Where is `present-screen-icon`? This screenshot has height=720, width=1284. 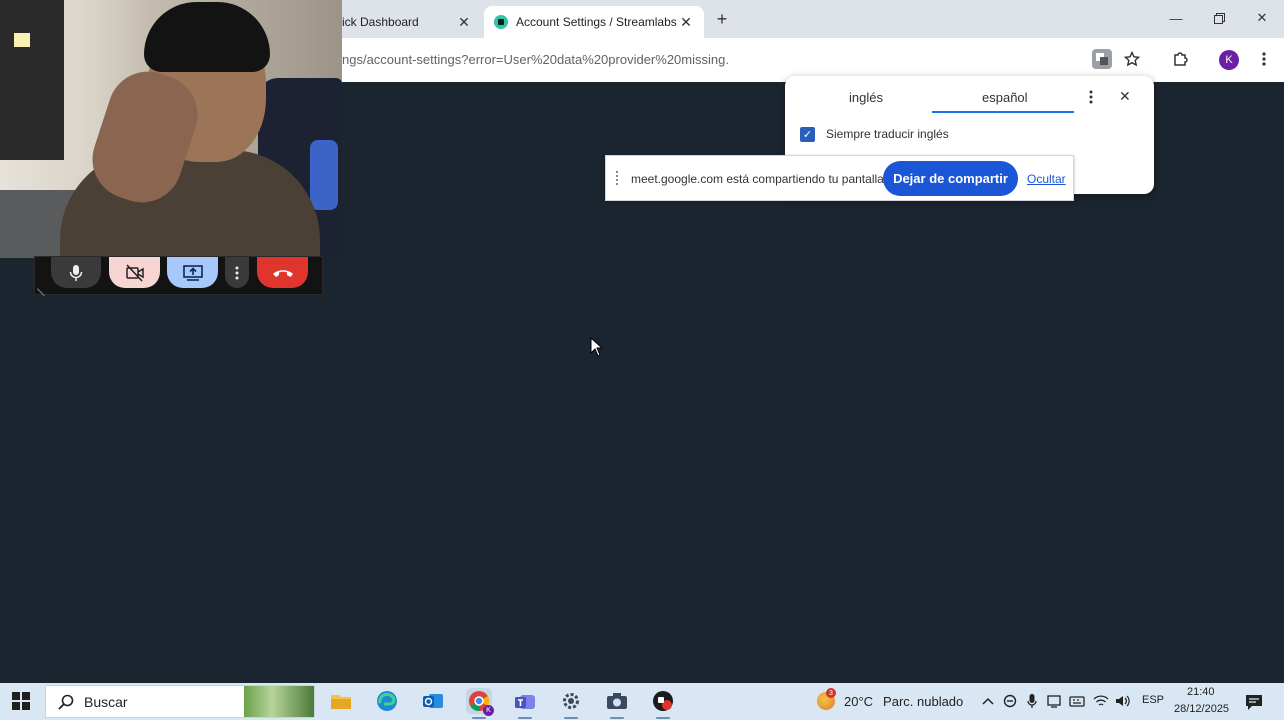
present-screen-icon is located at coordinates (192, 272).